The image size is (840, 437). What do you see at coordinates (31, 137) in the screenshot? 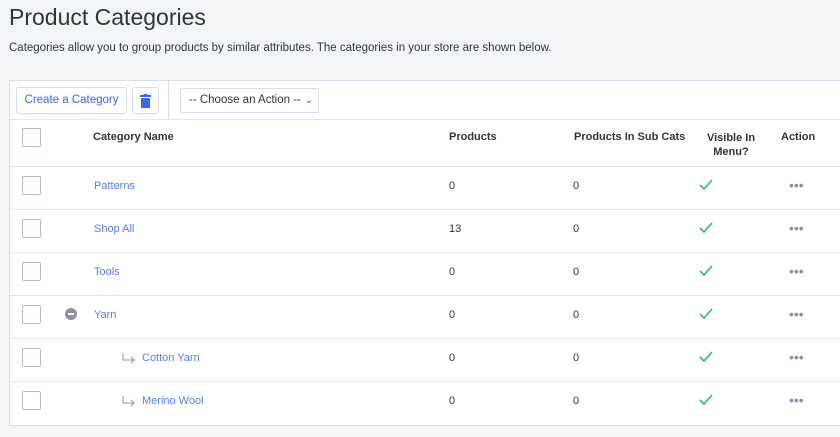
I see `select-all-checkbox` at bounding box center [31, 137].